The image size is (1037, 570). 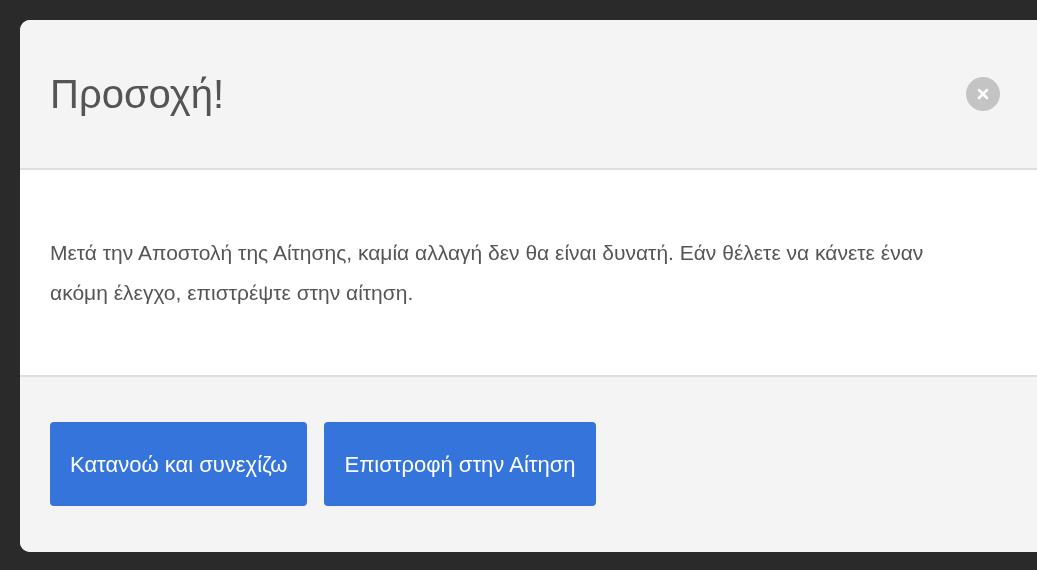 What do you see at coordinates (137, 94) in the screenshot?
I see `dialog-title: Προσοχή!` at bounding box center [137, 94].